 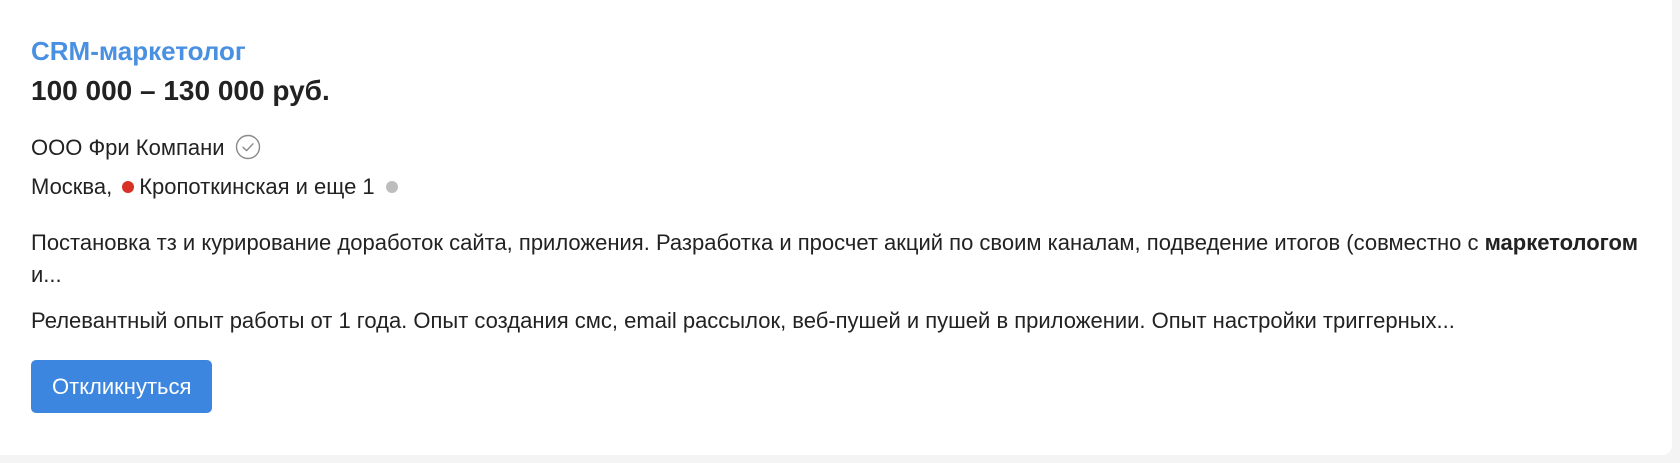 I want to click on company-row: ООО Фри Компани, so click(x=836, y=148).